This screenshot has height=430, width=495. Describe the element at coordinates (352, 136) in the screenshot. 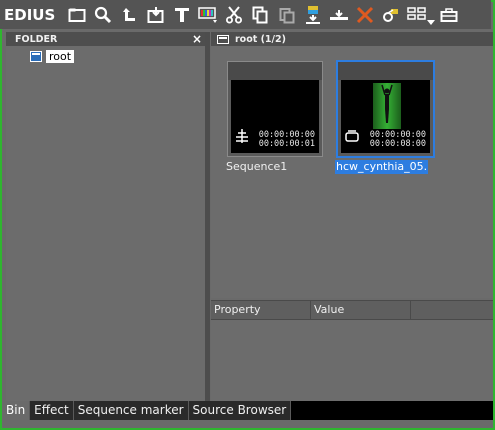

I see `video-clip-icon` at that location.